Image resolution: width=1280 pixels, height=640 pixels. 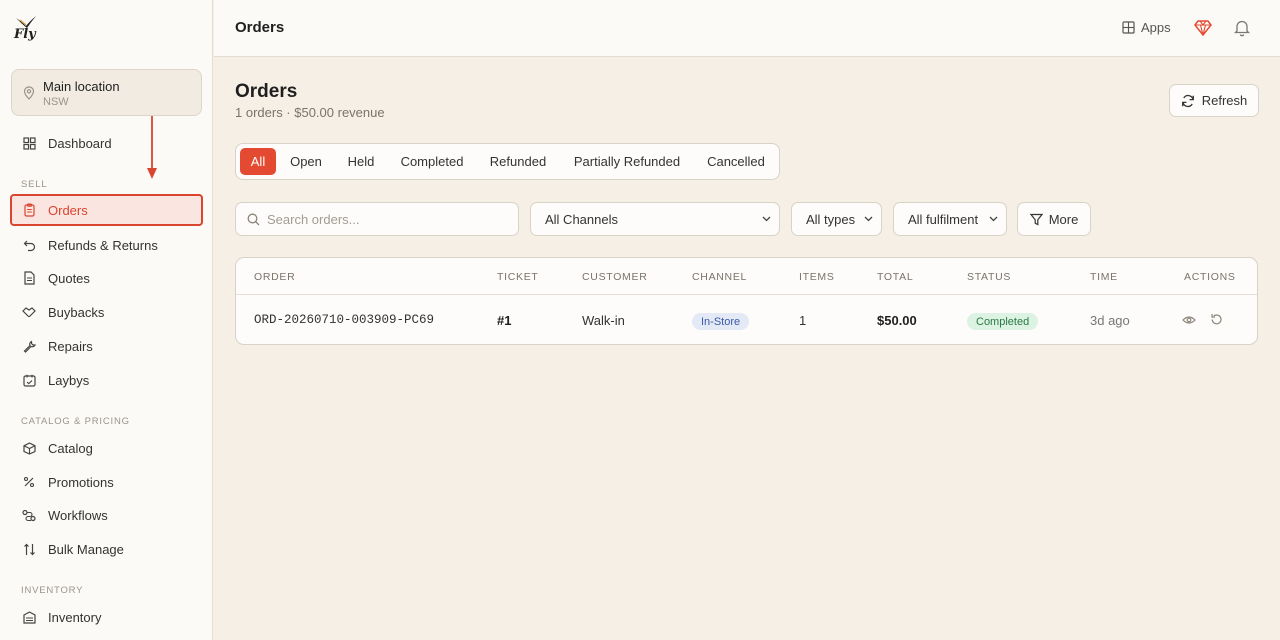 I want to click on tab-cancelled: Cancelled, so click(x=736, y=161).